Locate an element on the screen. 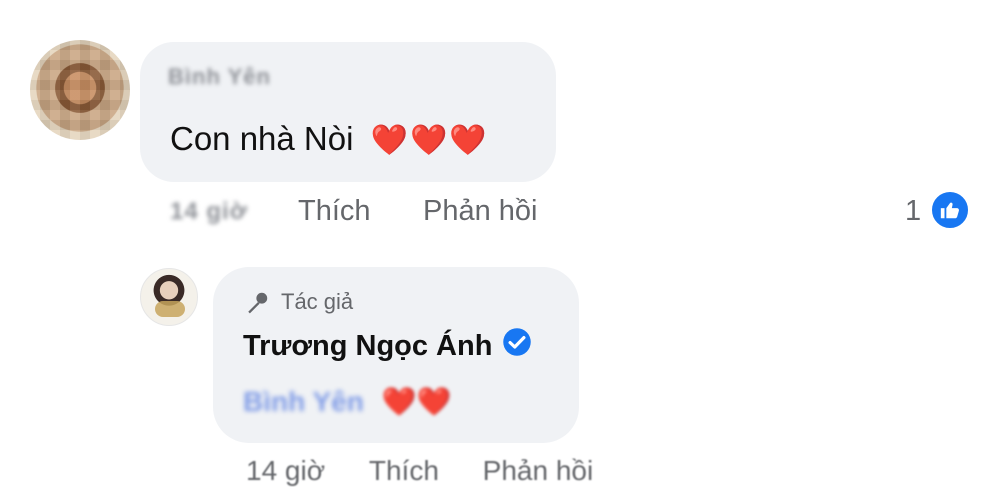 This screenshot has height=487, width=1000. reply-author-name: Trương Ngọc Ánh is located at coordinates (387, 346).